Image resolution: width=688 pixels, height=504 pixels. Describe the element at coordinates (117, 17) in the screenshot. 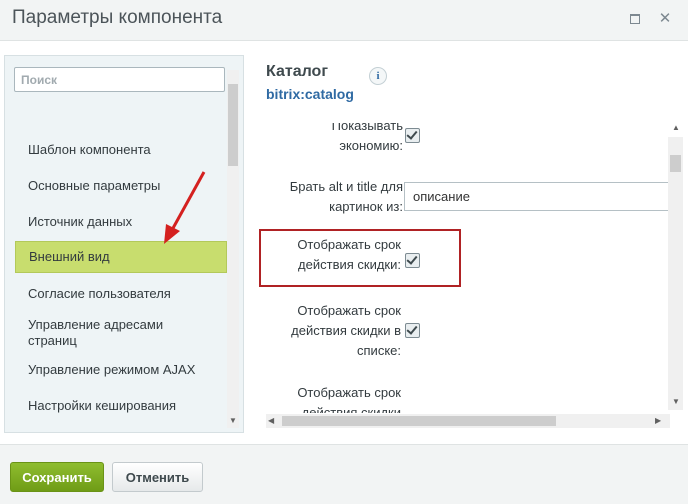

I see `dialog-title: Параметры компонента` at that location.